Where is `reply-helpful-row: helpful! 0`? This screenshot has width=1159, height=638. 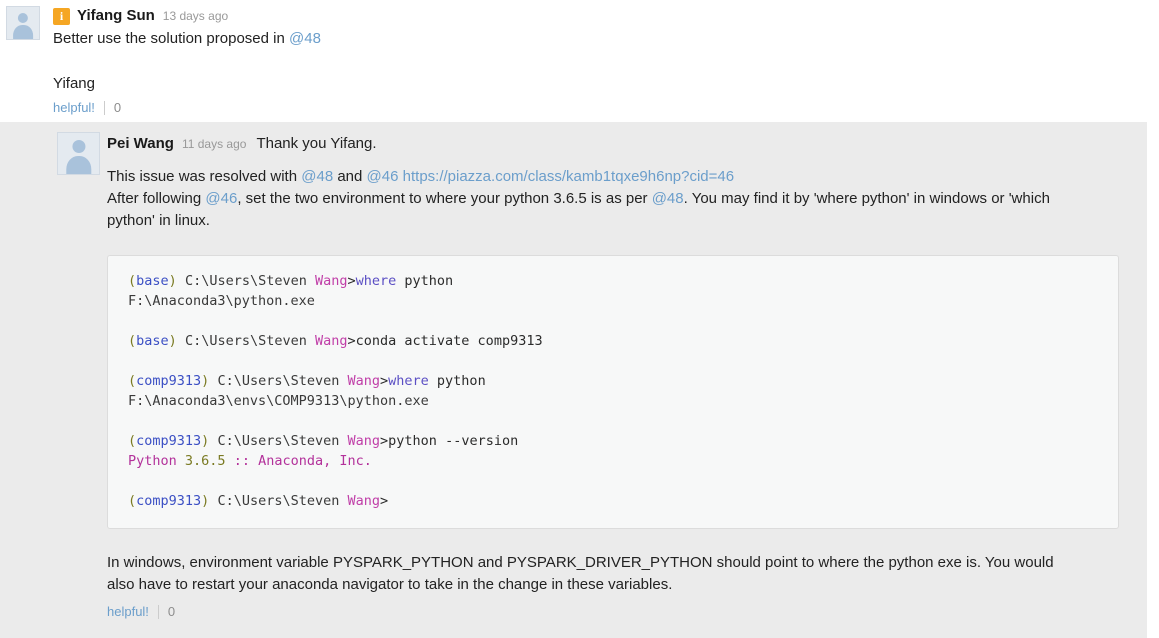 reply-helpful-row: helpful! 0 is located at coordinates (620, 612).